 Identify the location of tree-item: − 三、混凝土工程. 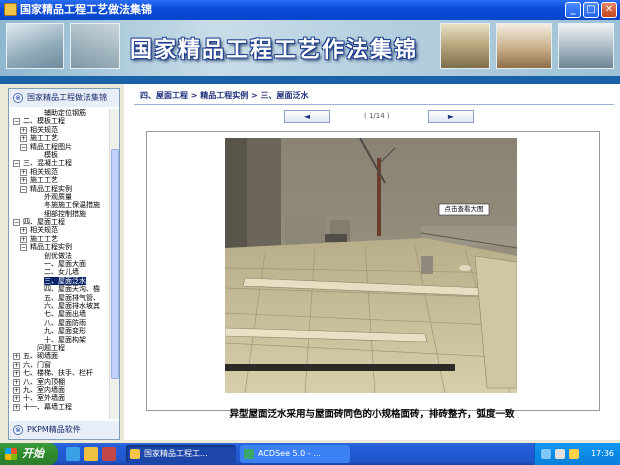
(59, 163).